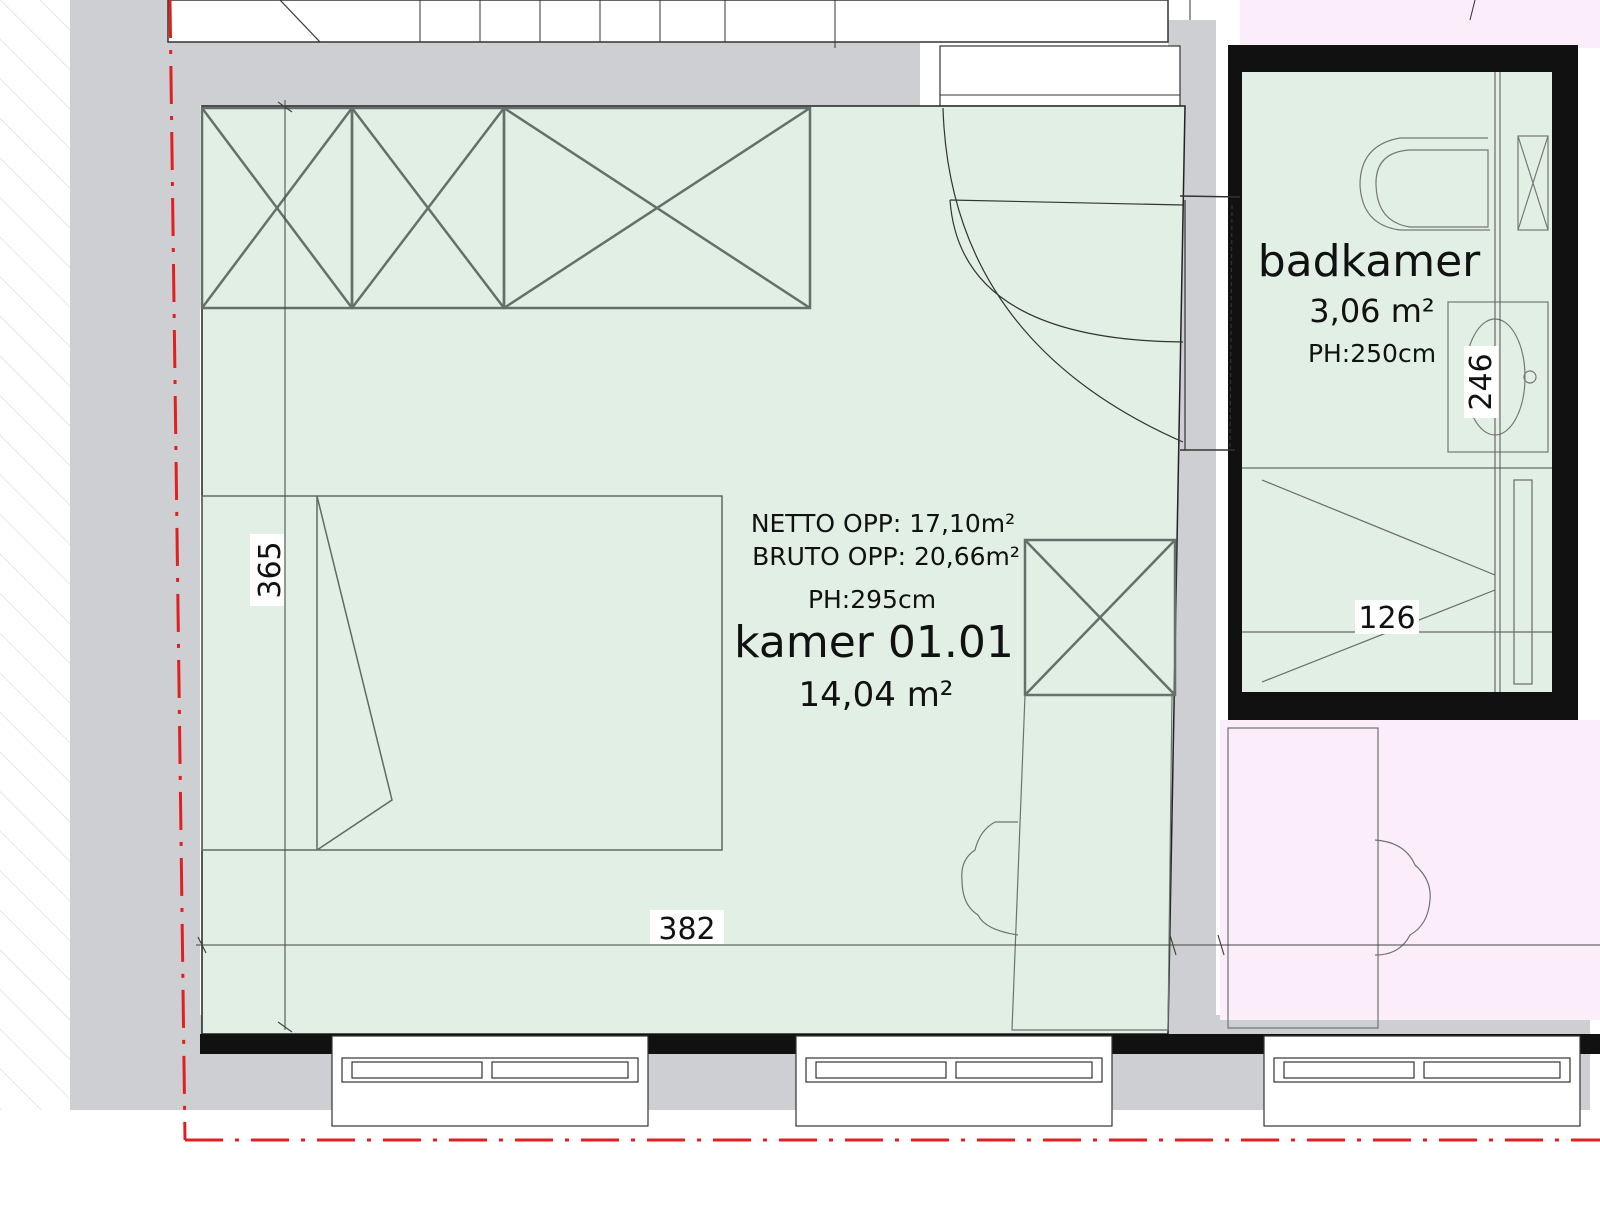  What do you see at coordinates (1369, 261) in the screenshot?
I see `room-name: badkamer` at bounding box center [1369, 261].